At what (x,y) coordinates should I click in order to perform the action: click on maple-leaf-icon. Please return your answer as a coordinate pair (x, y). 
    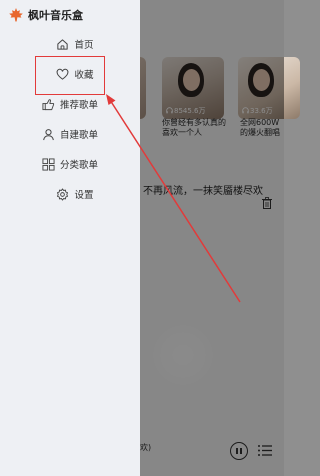
    Looking at the image, I should click on (16, 15).